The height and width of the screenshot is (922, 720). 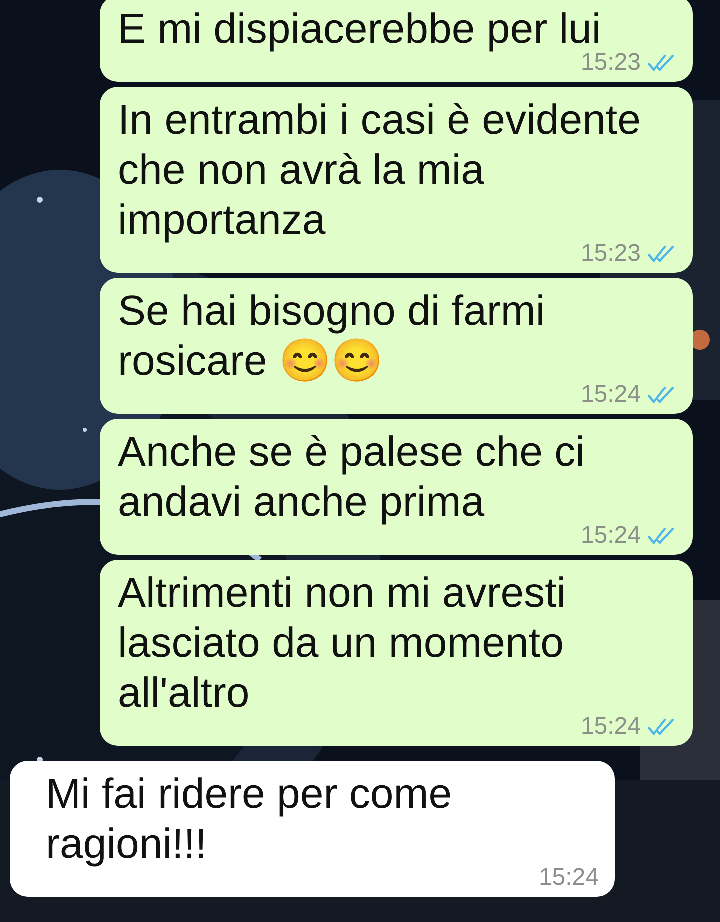 I want to click on message-text: Altrimenti non mi avresti lasciato da un momento all'altro, so click(x=343, y=643).